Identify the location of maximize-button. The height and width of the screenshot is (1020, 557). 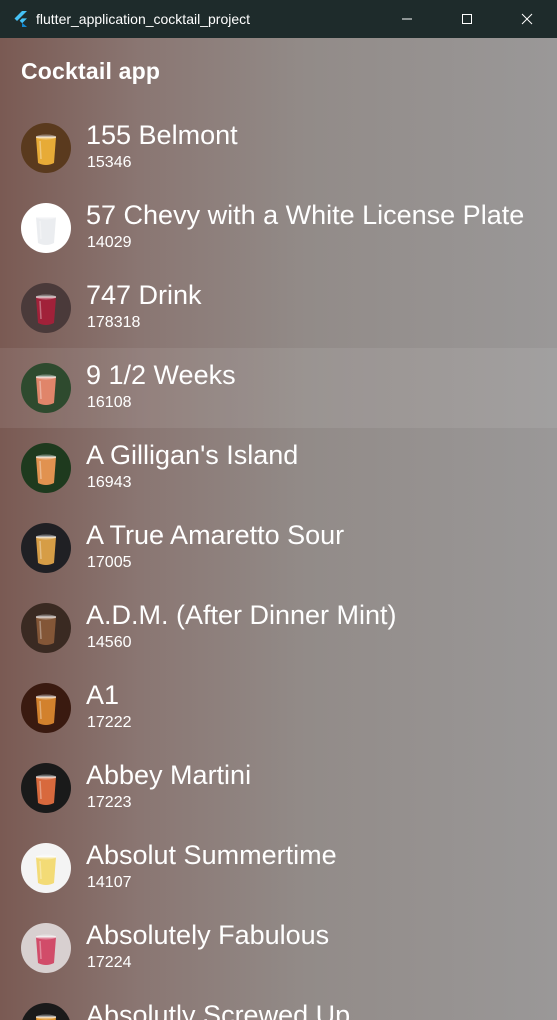
(467, 19).